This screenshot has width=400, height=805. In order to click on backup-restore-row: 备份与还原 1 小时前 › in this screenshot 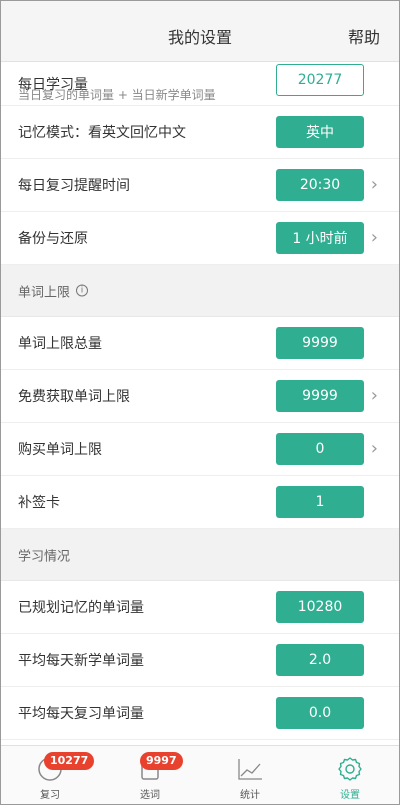, I will do `click(200, 238)`.